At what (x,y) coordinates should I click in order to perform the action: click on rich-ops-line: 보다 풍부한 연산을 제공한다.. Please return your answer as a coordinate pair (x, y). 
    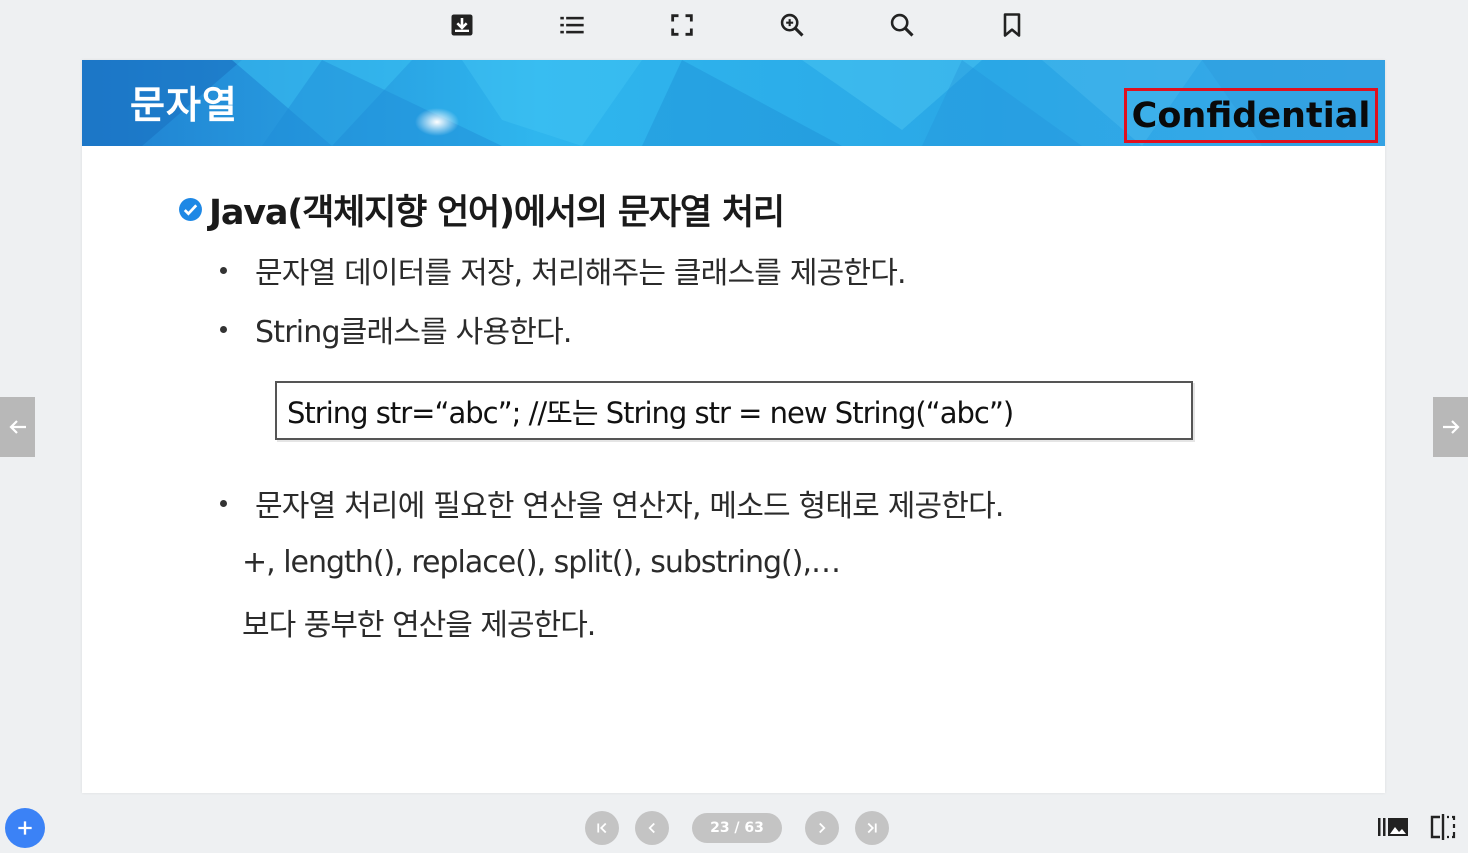
    Looking at the image, I should click on (419, 625).